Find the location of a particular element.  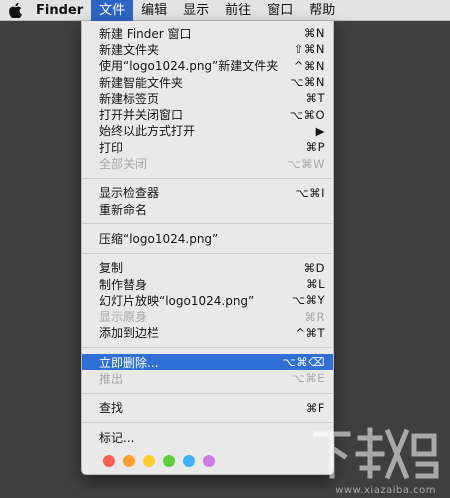

menu-item-label: 打开并关闭窗口 is located at coordinates (141, 115).